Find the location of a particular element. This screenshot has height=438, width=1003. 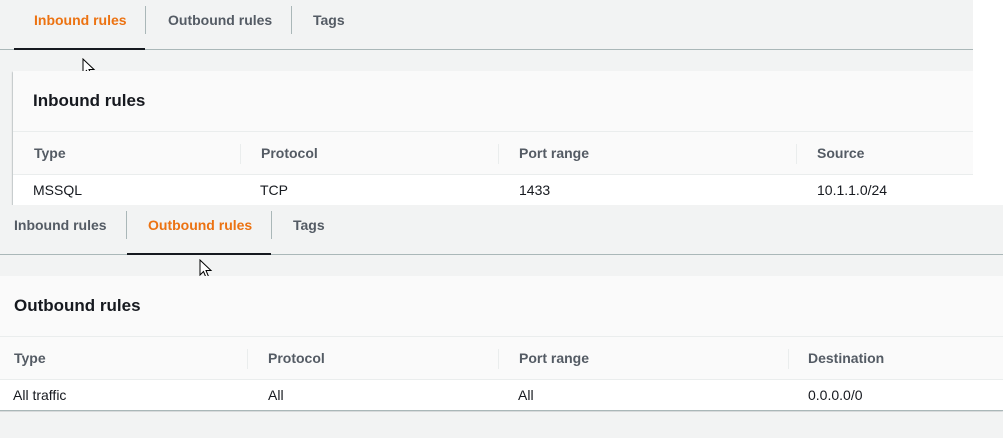

table-header: Type Protocol Port range Source is located at coordinates (493, 153).